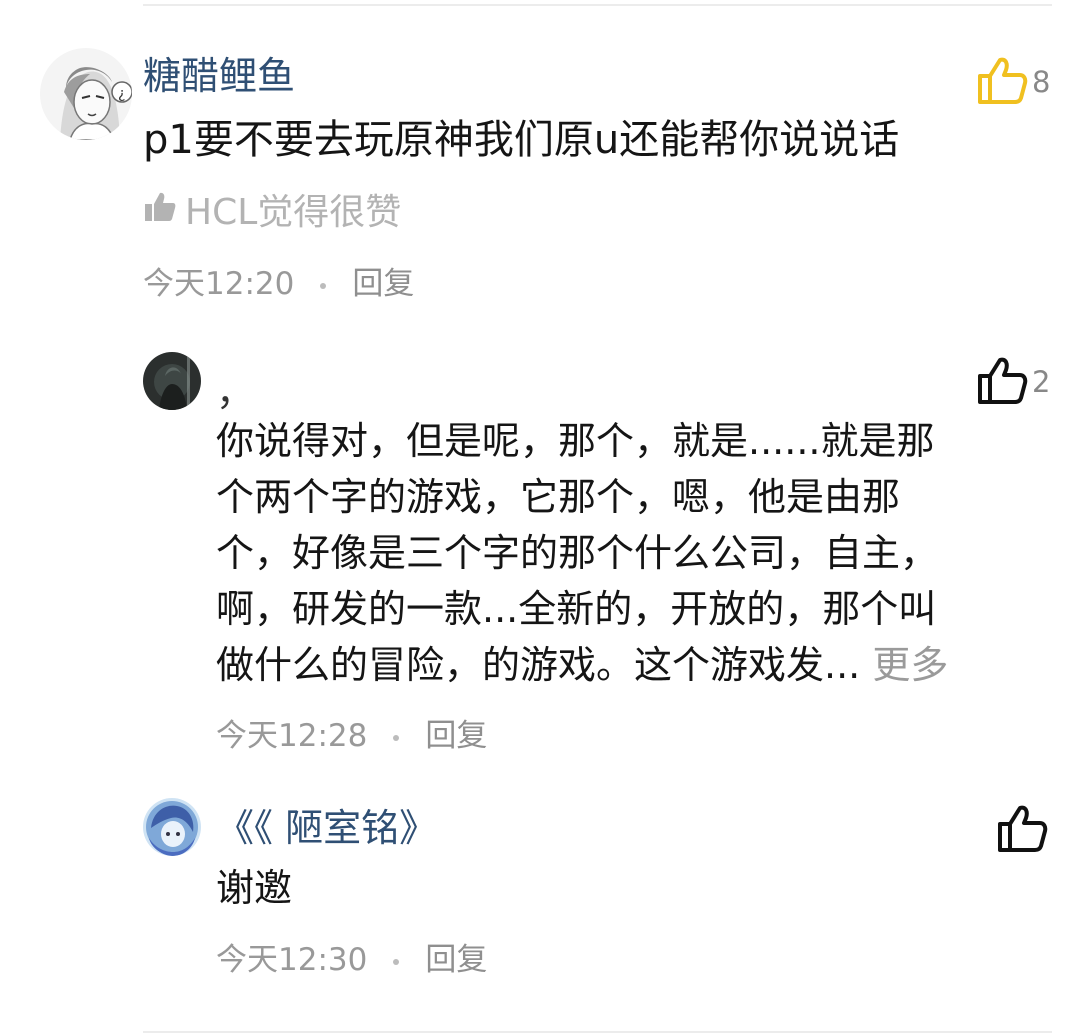 The image size is (1080, 1035). Describe the element at coordinates (597, 1032) in the screenshot. I see `bottom-divider` at that location.